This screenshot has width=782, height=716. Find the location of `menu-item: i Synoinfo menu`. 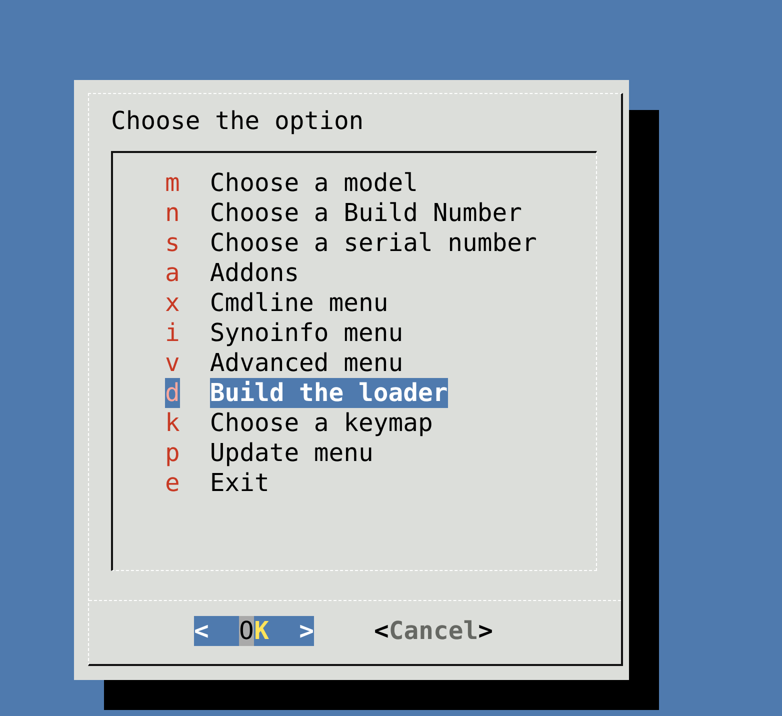

menu-item: i Synoinfo menu is located at coordinates (284, 333).